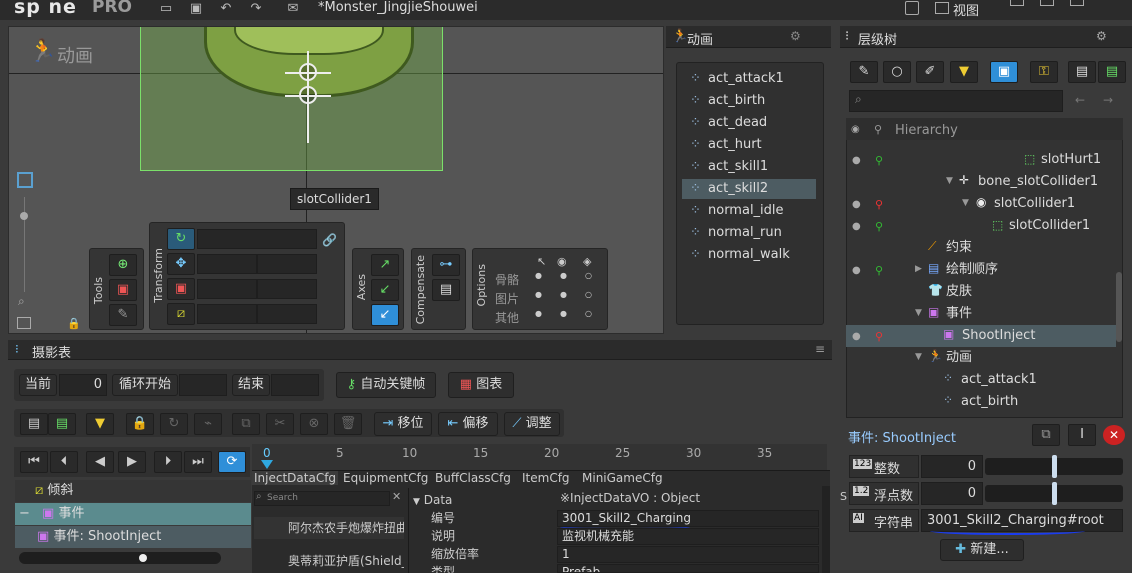 The image size is (1132, 573). What do you see at coordinates (246, 424) in the screenshot?
I see `duplicate-icon: ⧉` at bounding box center [246, 424].